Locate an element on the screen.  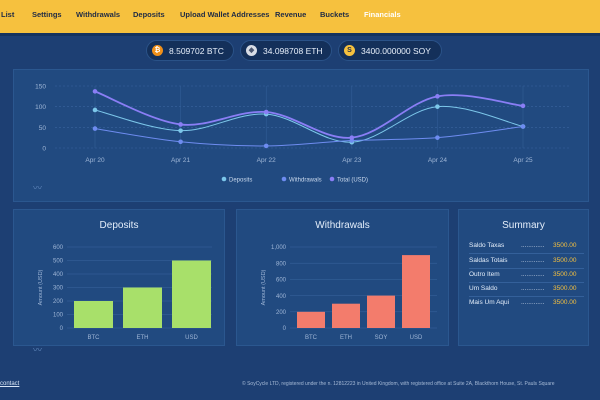
btc-balance: ₿ 8.509702 BTC is located at coordinates (190, 50).